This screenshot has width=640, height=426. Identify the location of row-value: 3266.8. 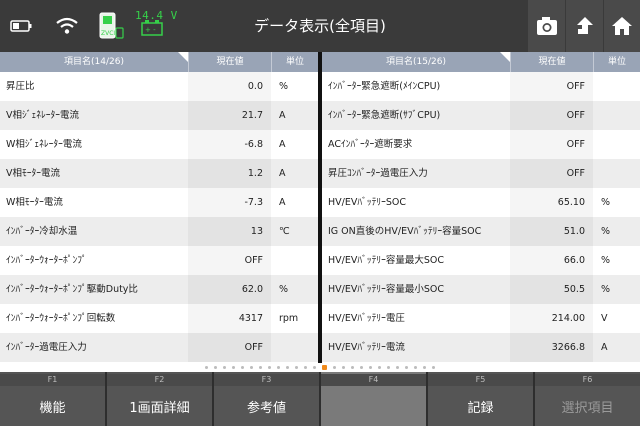
(551, 347).